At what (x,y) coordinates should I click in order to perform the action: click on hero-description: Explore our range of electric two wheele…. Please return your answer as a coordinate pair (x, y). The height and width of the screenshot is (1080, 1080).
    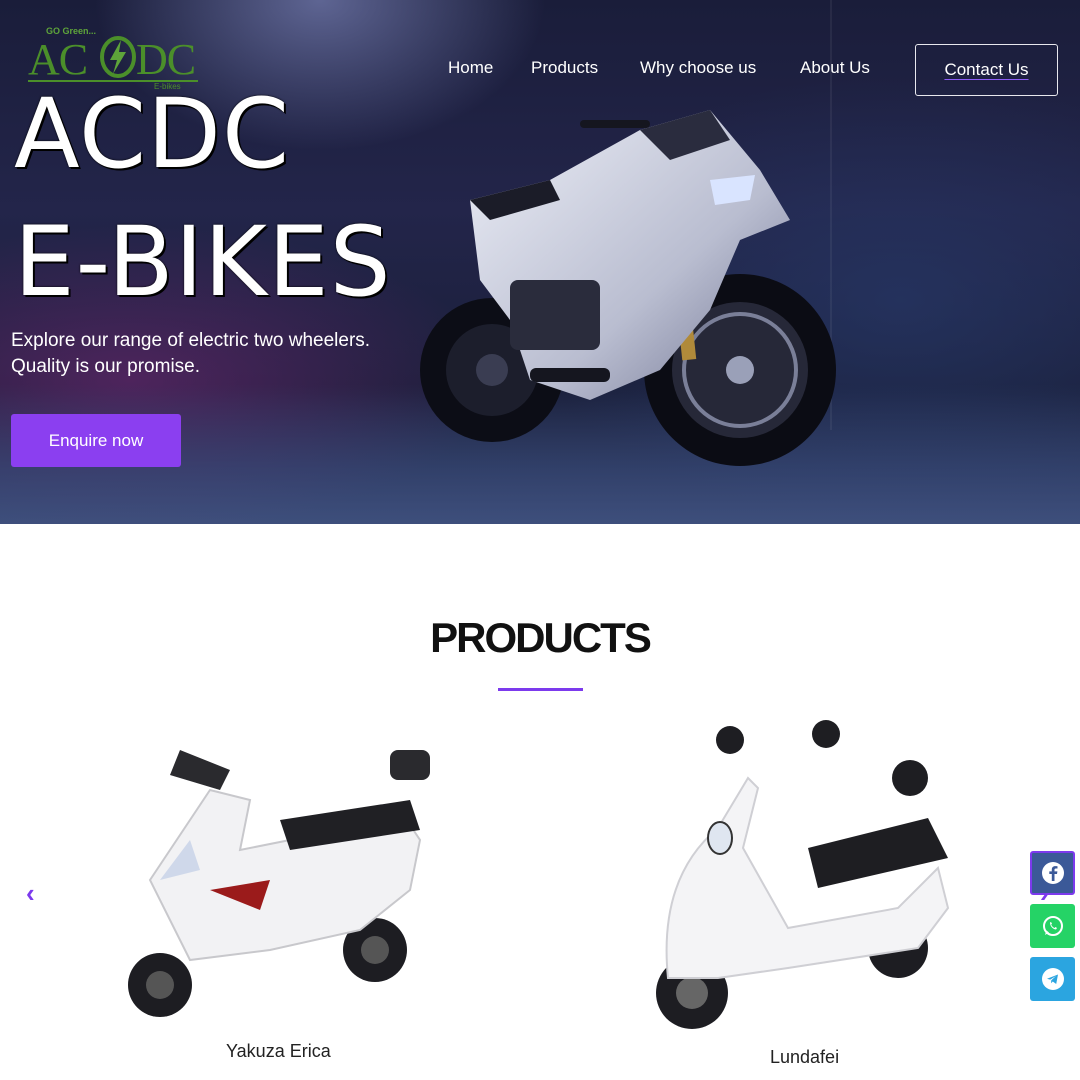
    Looking at the image, I should click on (191, 353).